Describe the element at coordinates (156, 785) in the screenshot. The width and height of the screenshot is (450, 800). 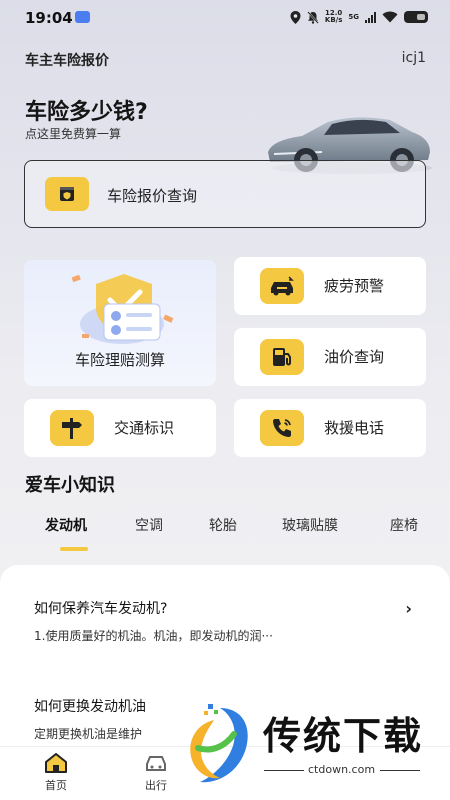
I see `nav-travel-label: 出行` at that location.